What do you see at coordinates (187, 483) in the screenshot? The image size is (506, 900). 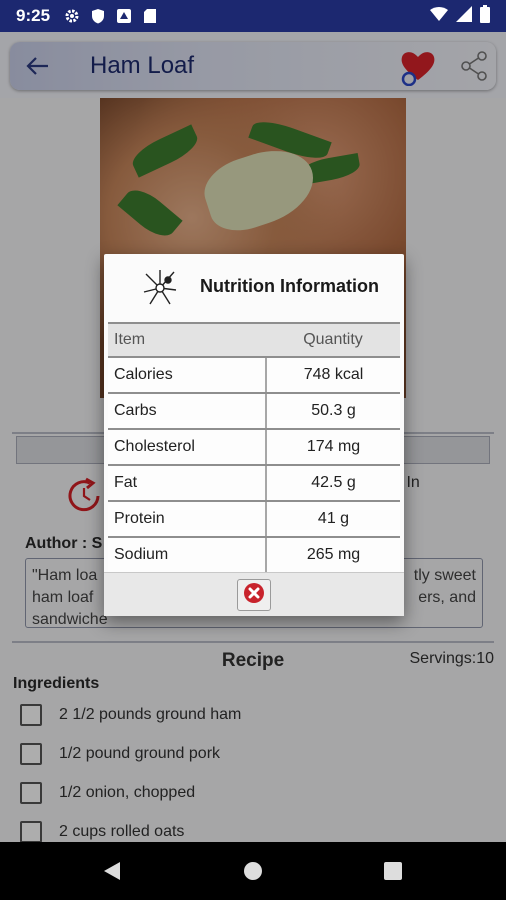 I see `nutrient-name: Fat` at bounding box center [187, 483].